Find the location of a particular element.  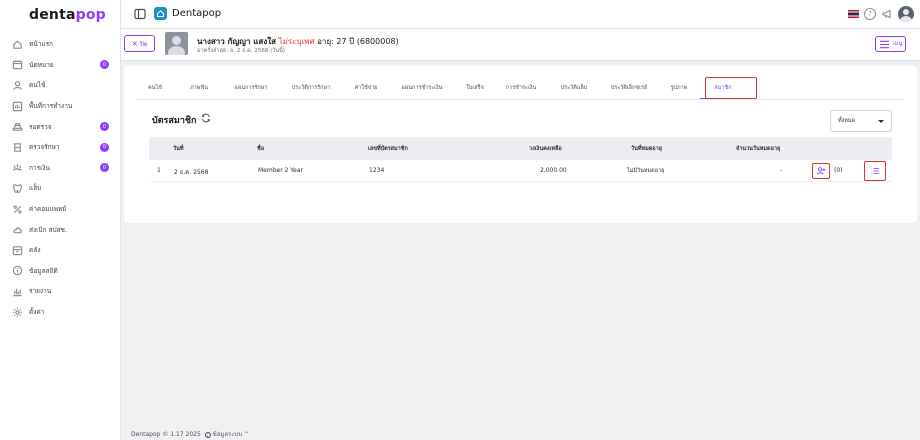

chevron-up-icon: ⌃ is located at coordinates (246, 434).